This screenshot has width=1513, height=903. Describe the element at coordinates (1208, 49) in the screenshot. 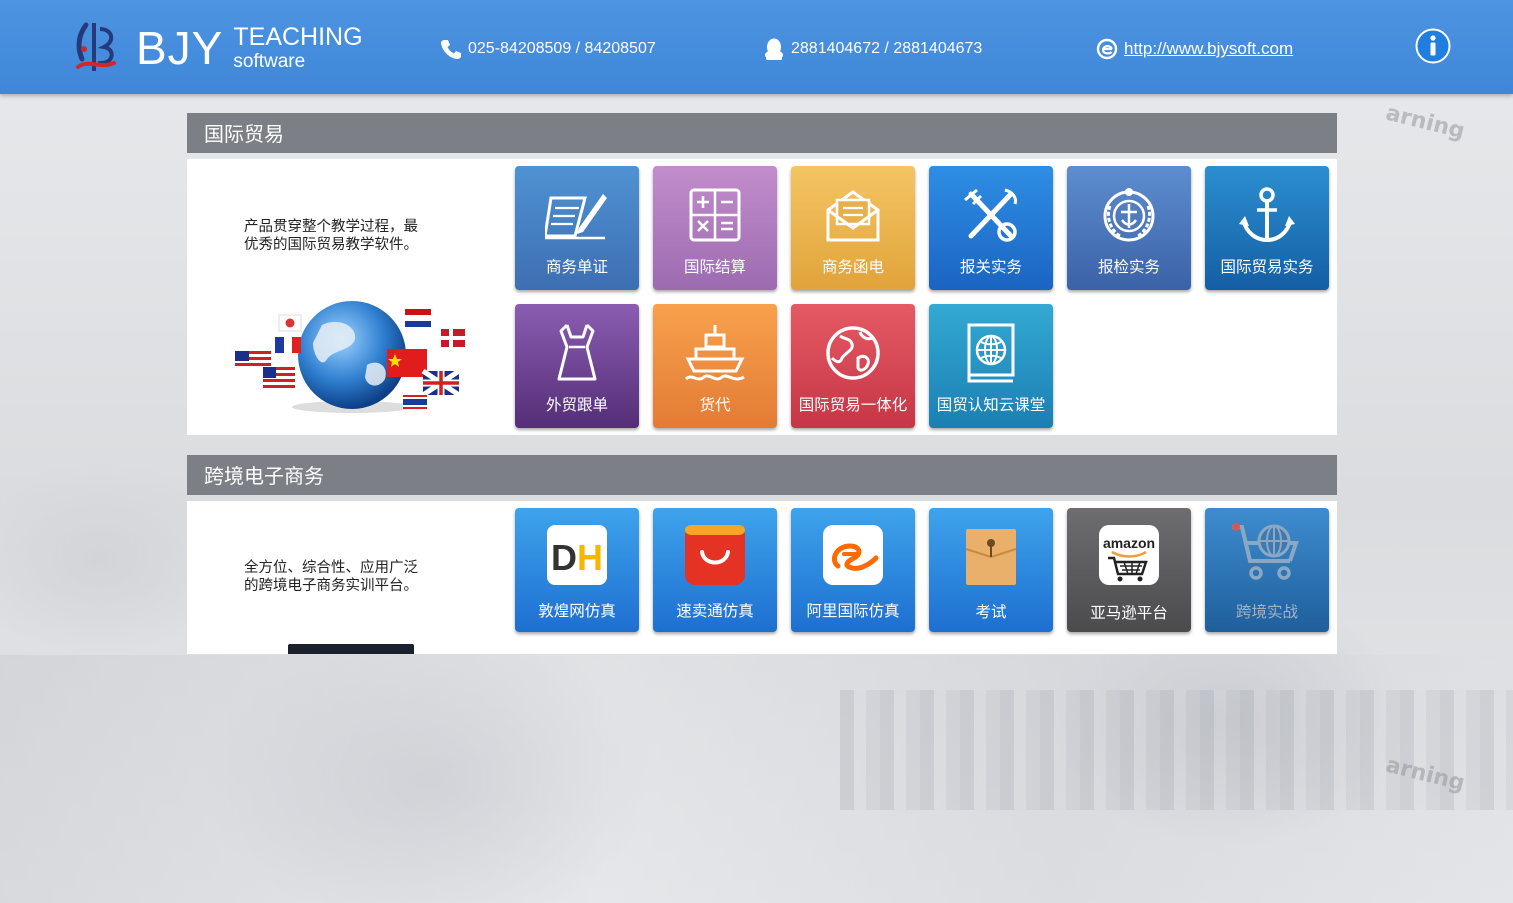

I see `website-link: http://www.bjysoft.com` at that location.